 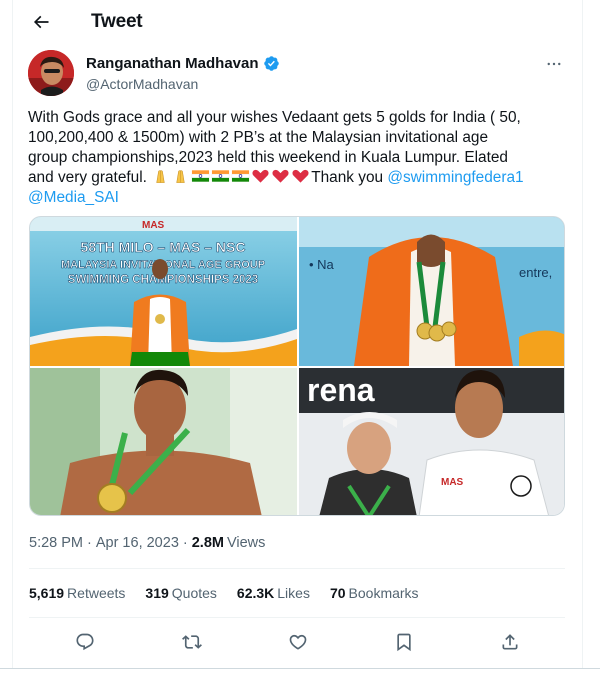 I want to click on column-border-right, so click(x=582, y=334).